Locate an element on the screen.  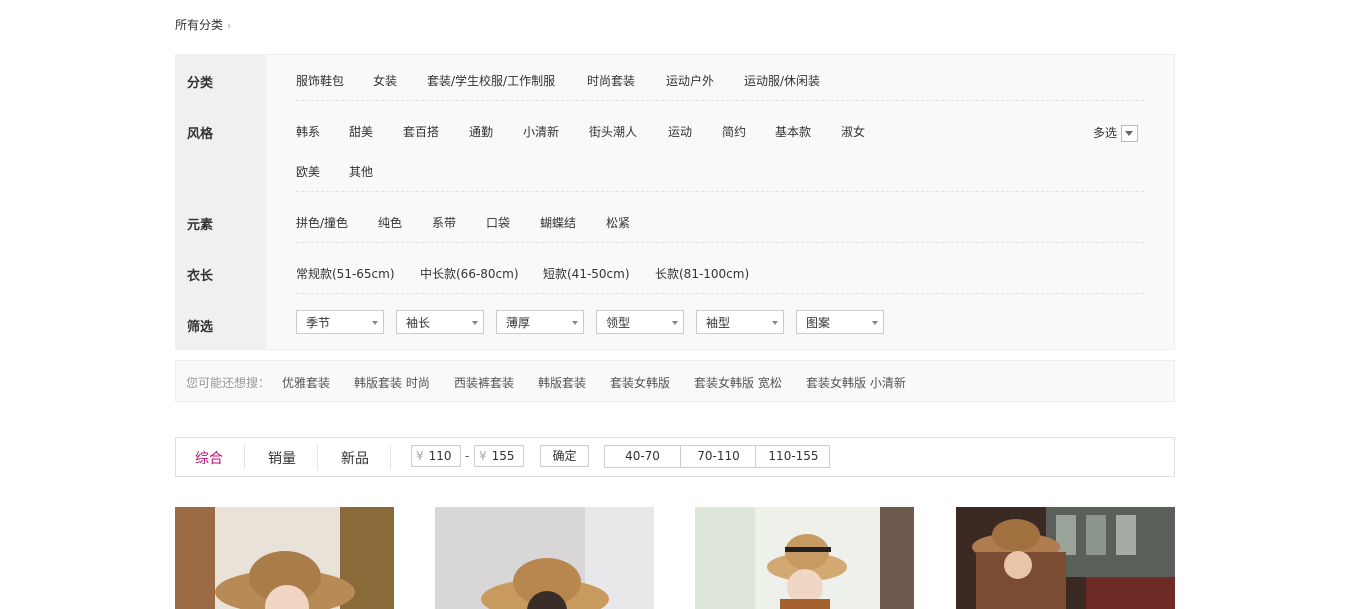
select-label: 薄厚 is located at coordinates (518, 323).